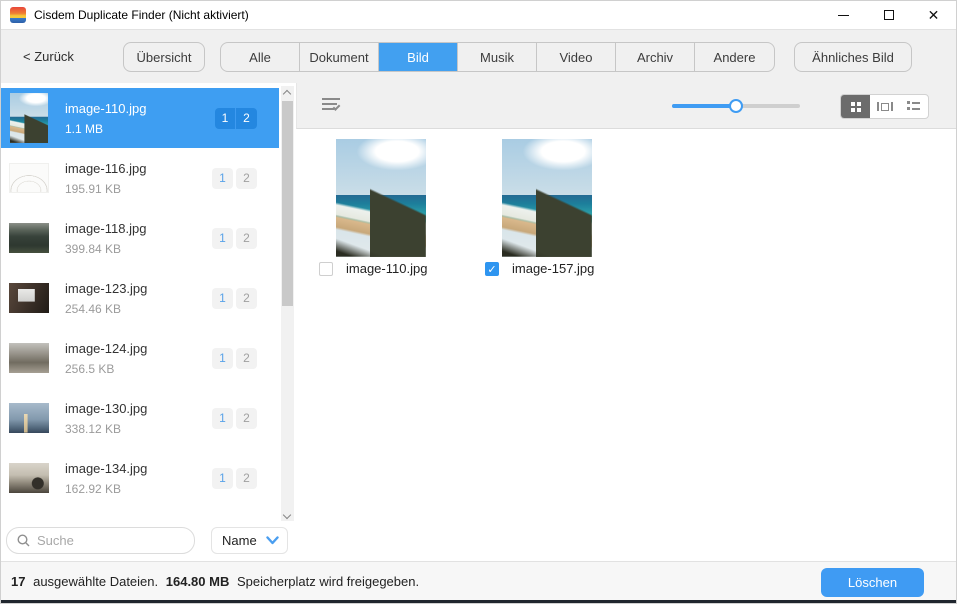 Image resolution: width=957 pixels, height=604 pixels. I want to click on list-item: image-130.jpg 338.12 KB 1 2, so click(140, 418).